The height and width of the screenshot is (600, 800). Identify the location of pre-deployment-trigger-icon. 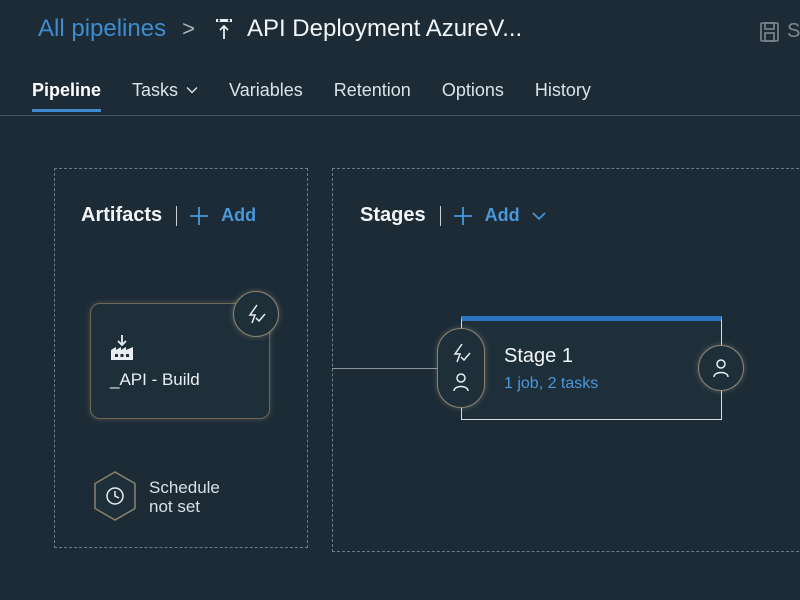
(461, 353).